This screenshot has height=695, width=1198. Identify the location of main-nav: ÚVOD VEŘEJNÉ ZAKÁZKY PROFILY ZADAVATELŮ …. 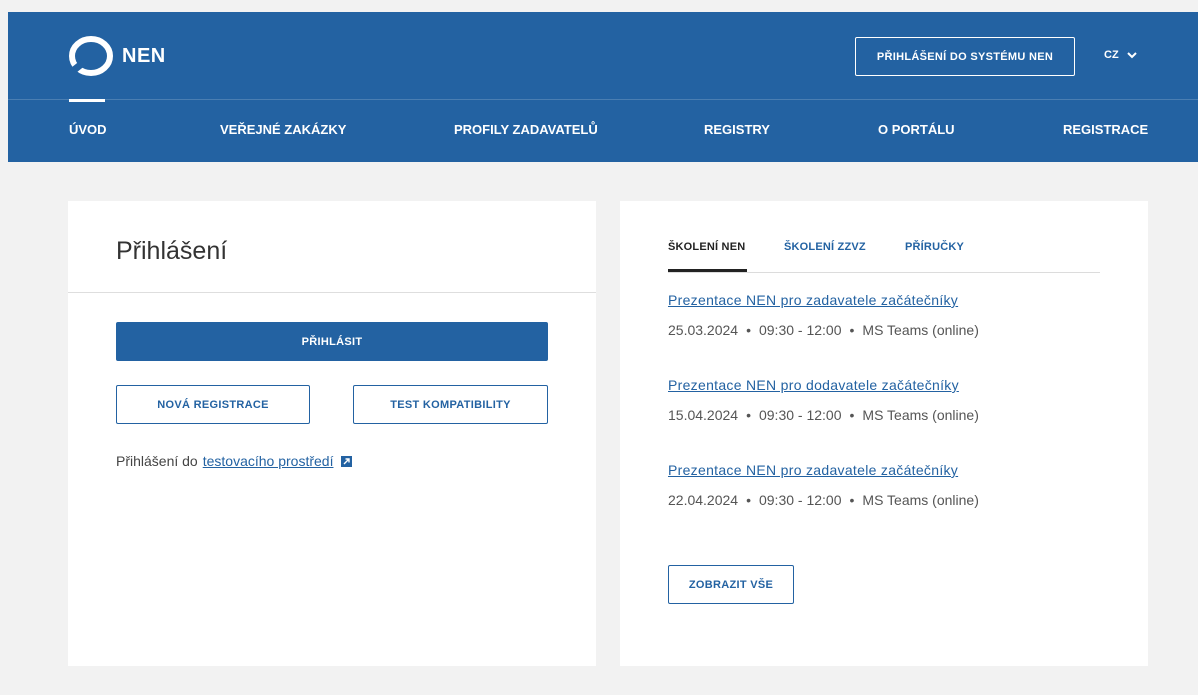
(603, 130).